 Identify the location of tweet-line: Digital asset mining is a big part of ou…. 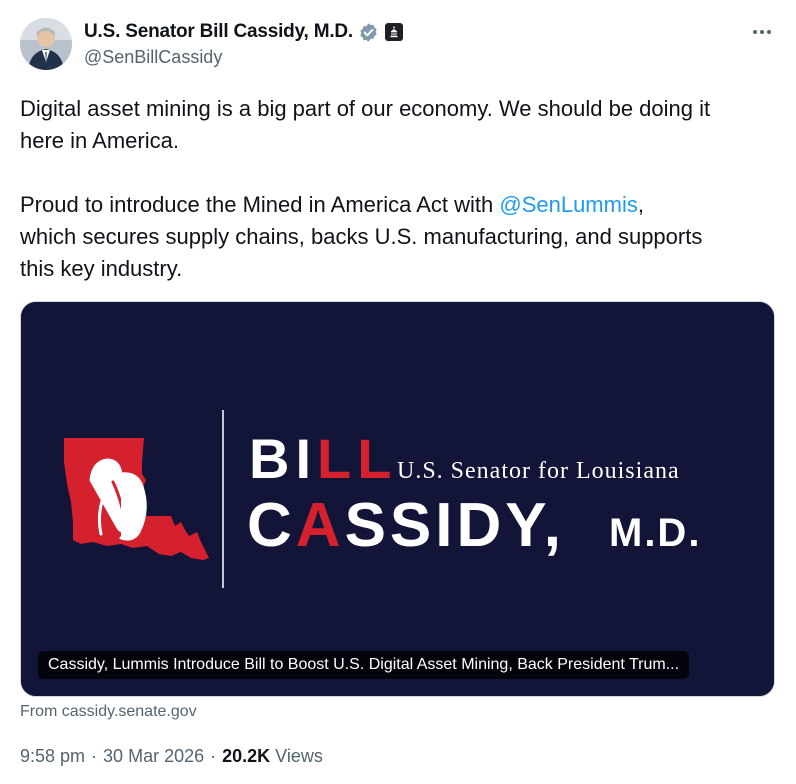
(365, 108).